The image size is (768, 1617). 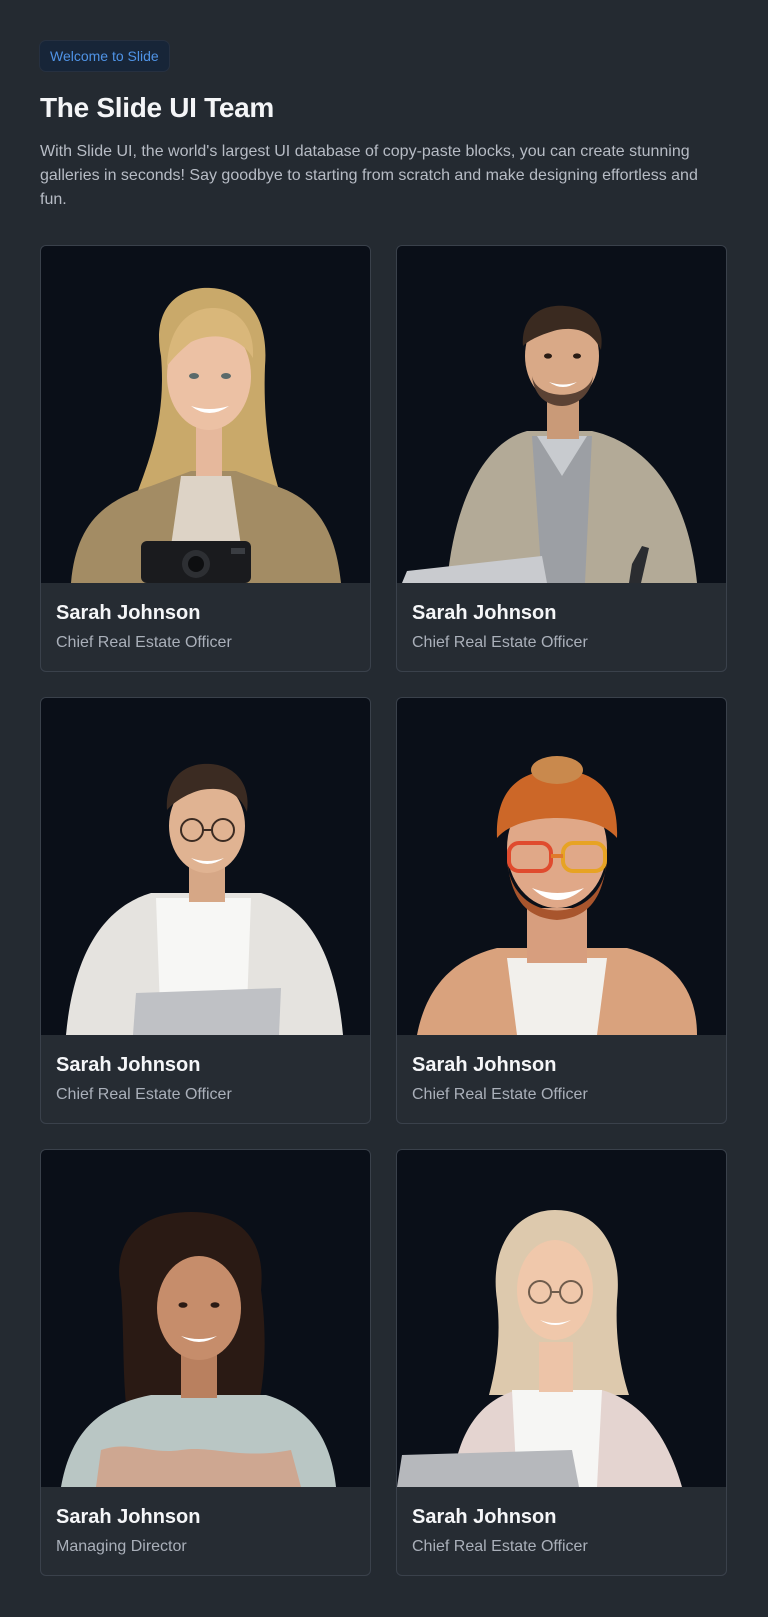 I want to click on welcome-badge: Welcome to Slide, so click(x=104, y=56).